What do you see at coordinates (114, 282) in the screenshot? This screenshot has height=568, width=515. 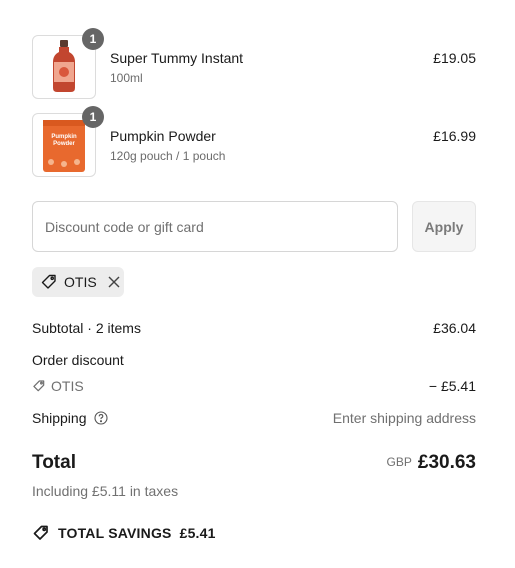 I see `close-icon` at bounding box center [114, 282].